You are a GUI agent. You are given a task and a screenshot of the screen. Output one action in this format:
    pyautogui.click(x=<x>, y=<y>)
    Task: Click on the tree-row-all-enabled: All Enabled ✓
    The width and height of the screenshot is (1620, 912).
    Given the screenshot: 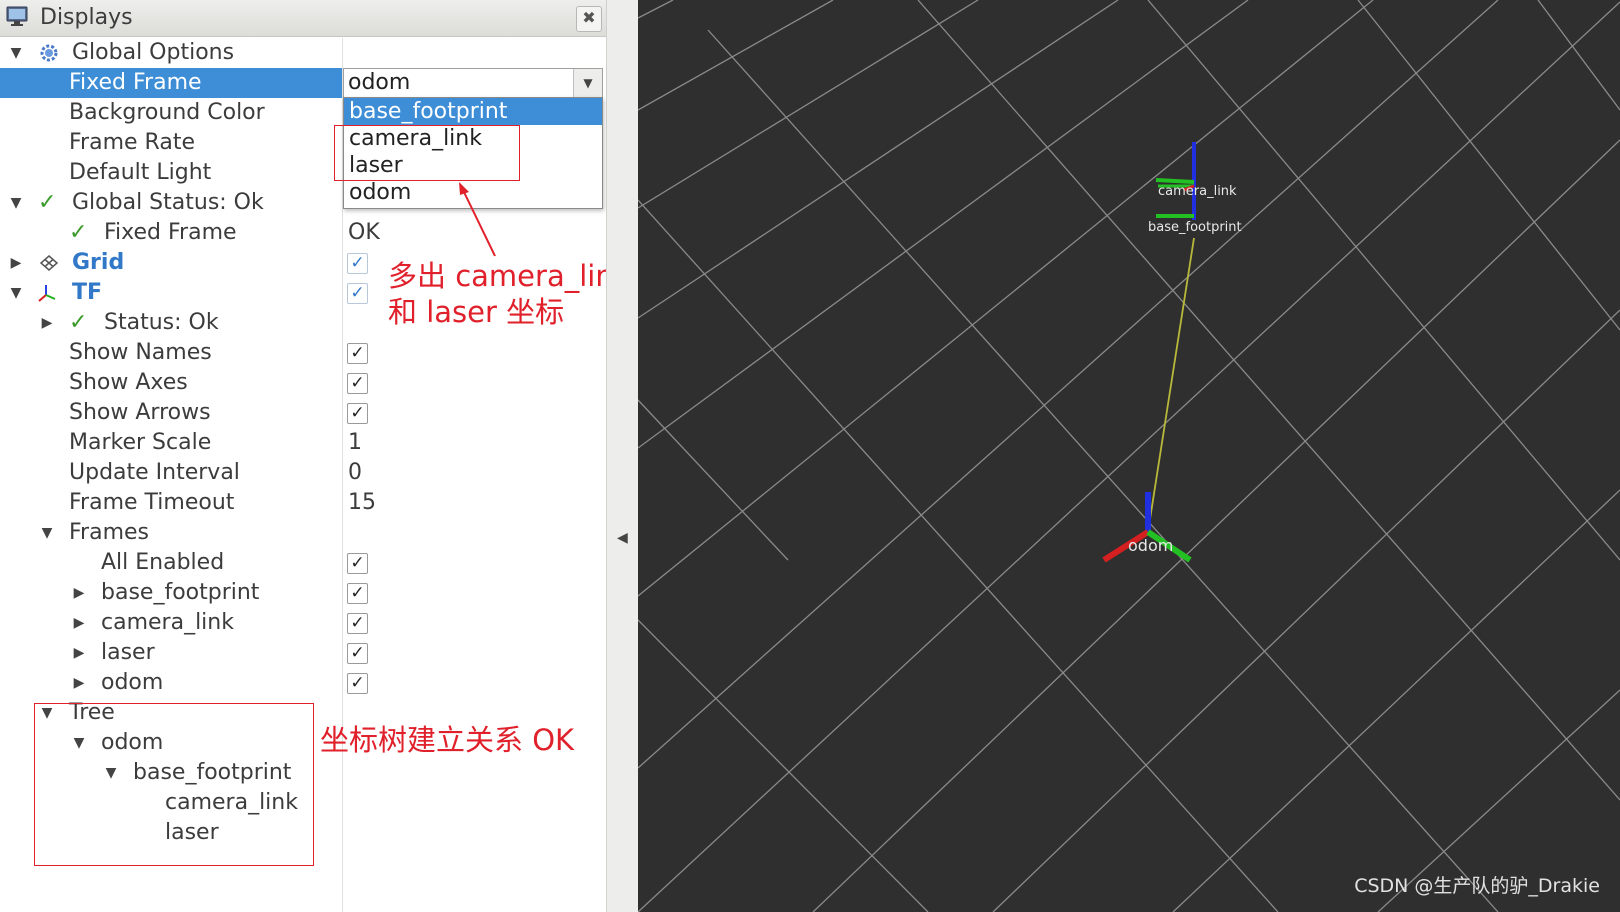 What is the action you would take?
    pyautogui.click(x=303, y=563)
    